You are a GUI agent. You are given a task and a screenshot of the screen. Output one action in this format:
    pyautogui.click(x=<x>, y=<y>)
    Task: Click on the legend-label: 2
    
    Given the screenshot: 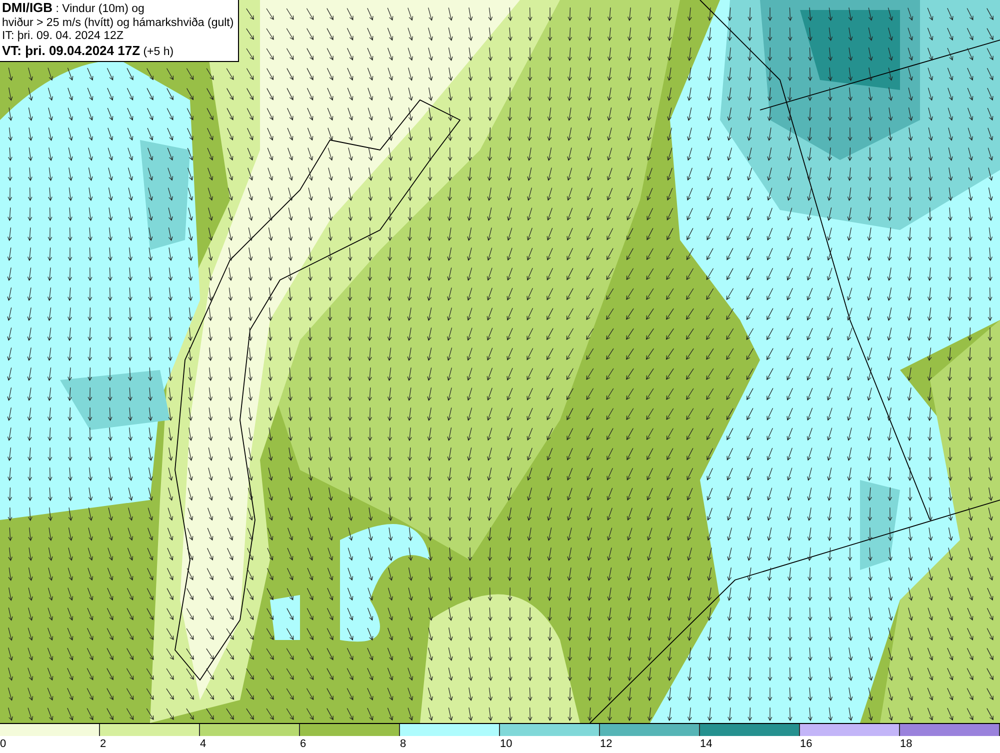 What is the action you would take?
    pyautogui.click(x=103, y=744)
    